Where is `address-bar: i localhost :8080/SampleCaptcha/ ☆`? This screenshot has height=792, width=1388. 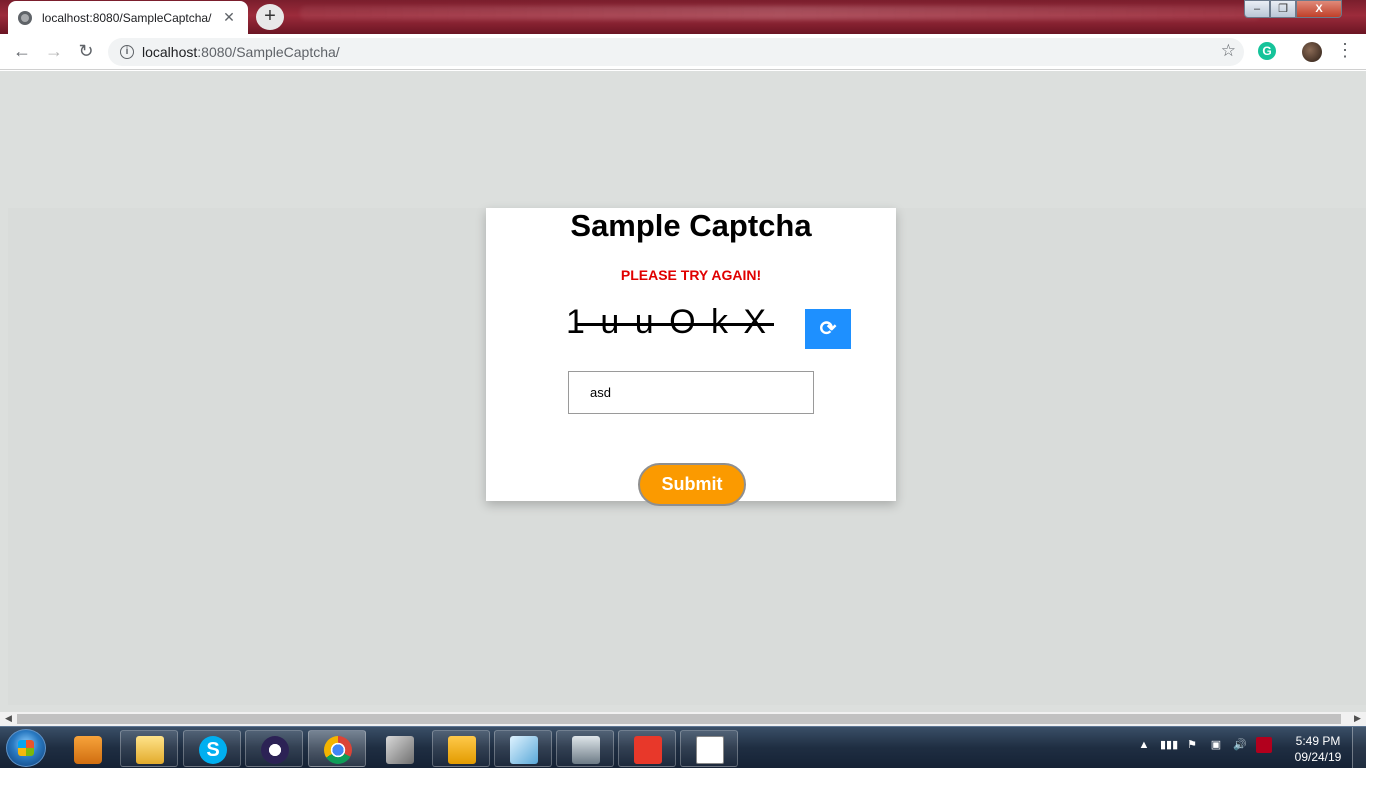
address-bar: i localhost :8080/SampleCaptcha/ ☆ is located at coordinates (676, 52).